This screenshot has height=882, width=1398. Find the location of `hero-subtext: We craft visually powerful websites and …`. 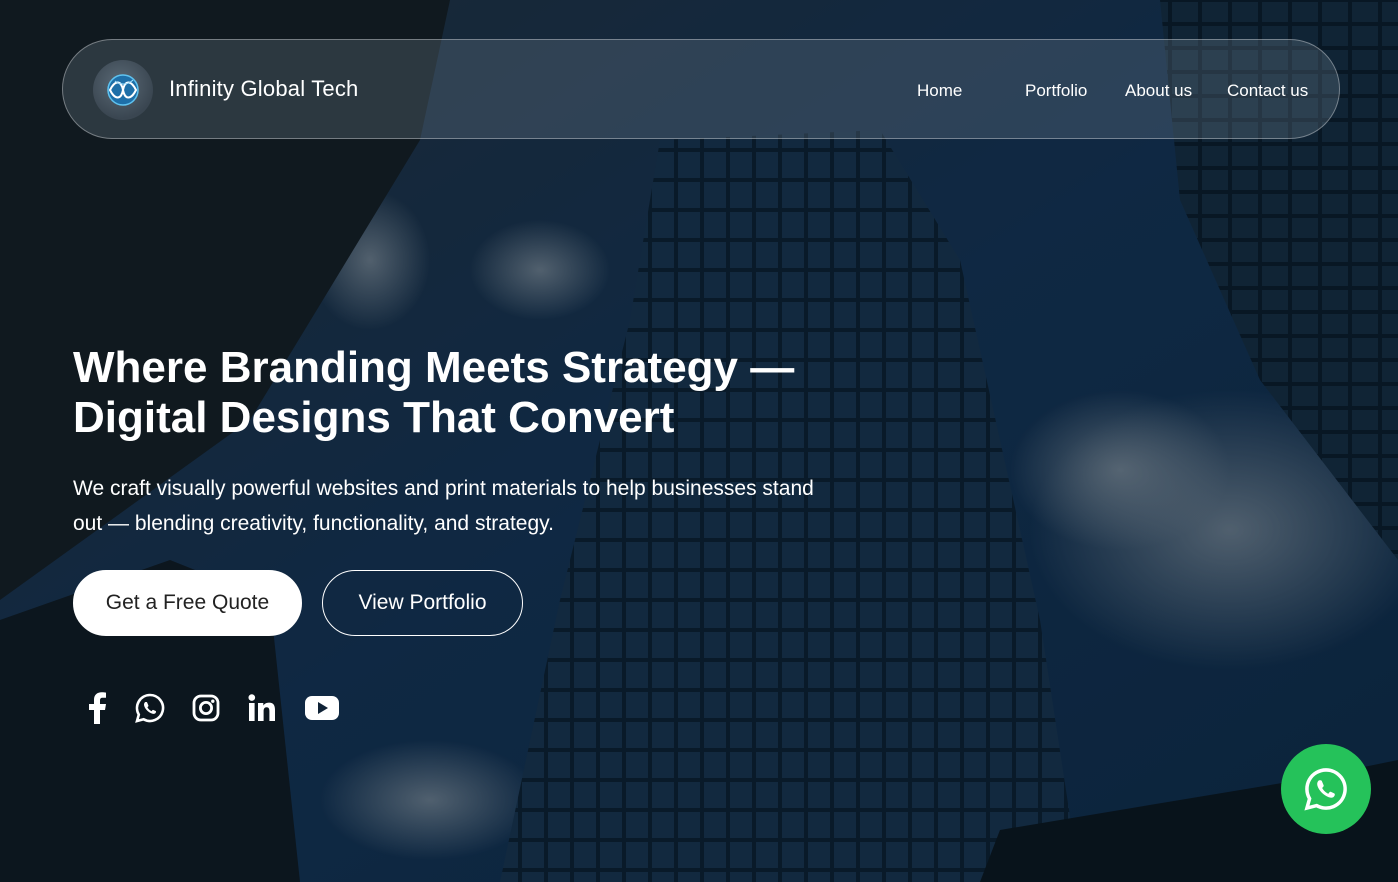

hero-subtext: We craft visually powerful websites and … is located at coordinates (443, 506).